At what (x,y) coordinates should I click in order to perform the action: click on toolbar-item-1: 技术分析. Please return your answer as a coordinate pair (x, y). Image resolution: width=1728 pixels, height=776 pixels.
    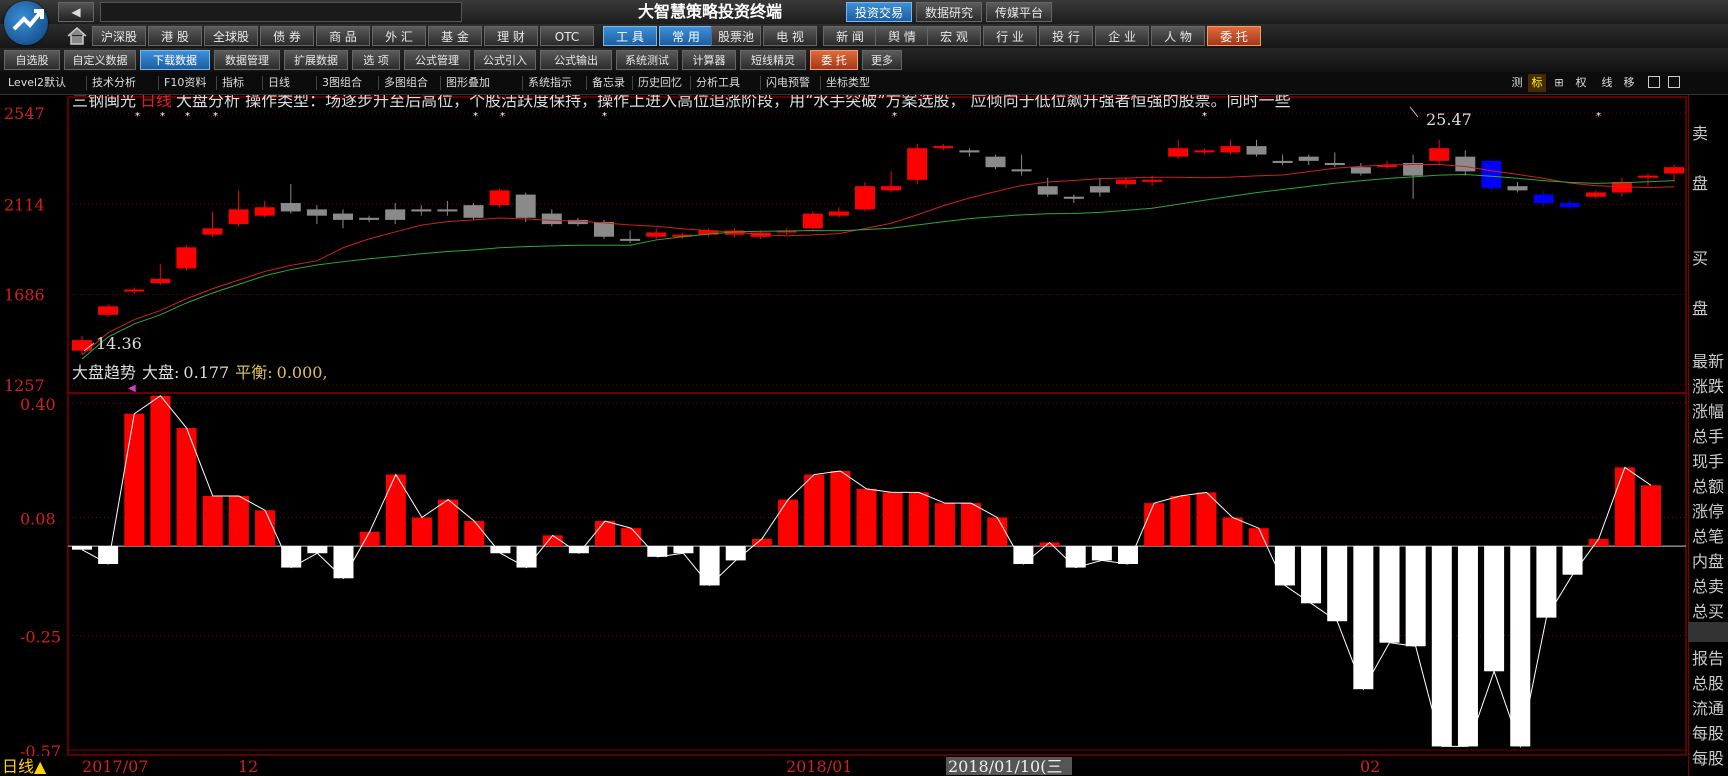
    Looking at the image, I should click on (114, 83).